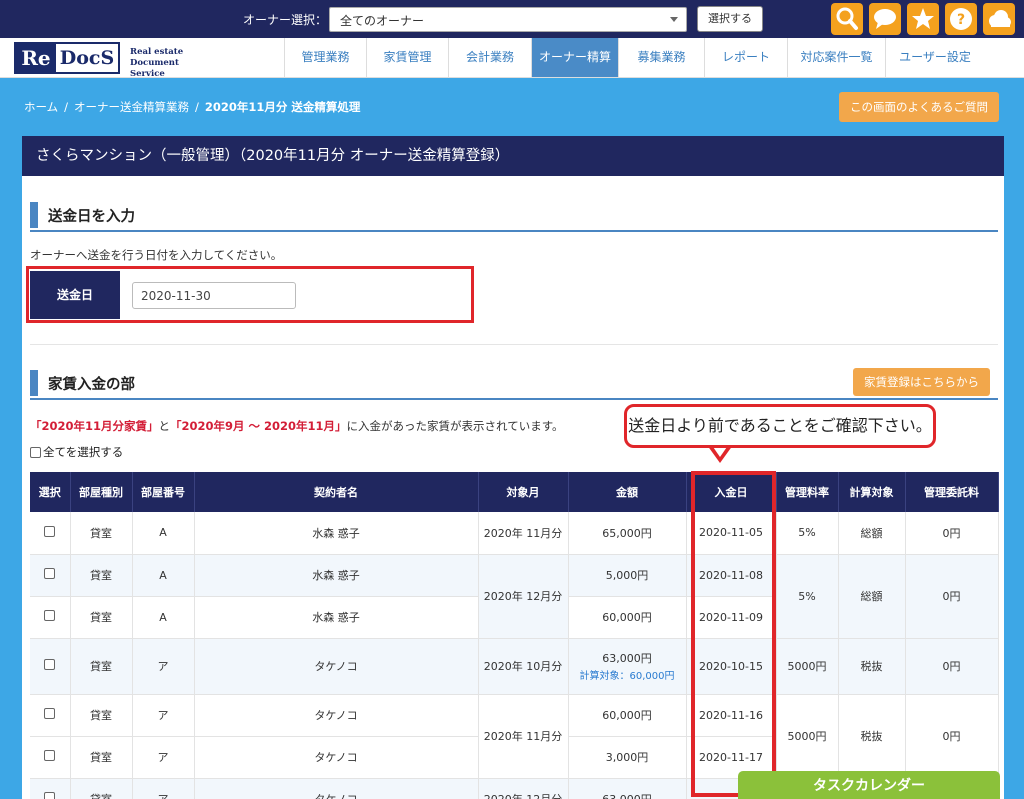 This screenshot has height=799, width=1024. What do you see at coordinates (157, 52) in the screenshot?
I see `logo-tagline-1: Real estate` at bounding box center [157, 52].